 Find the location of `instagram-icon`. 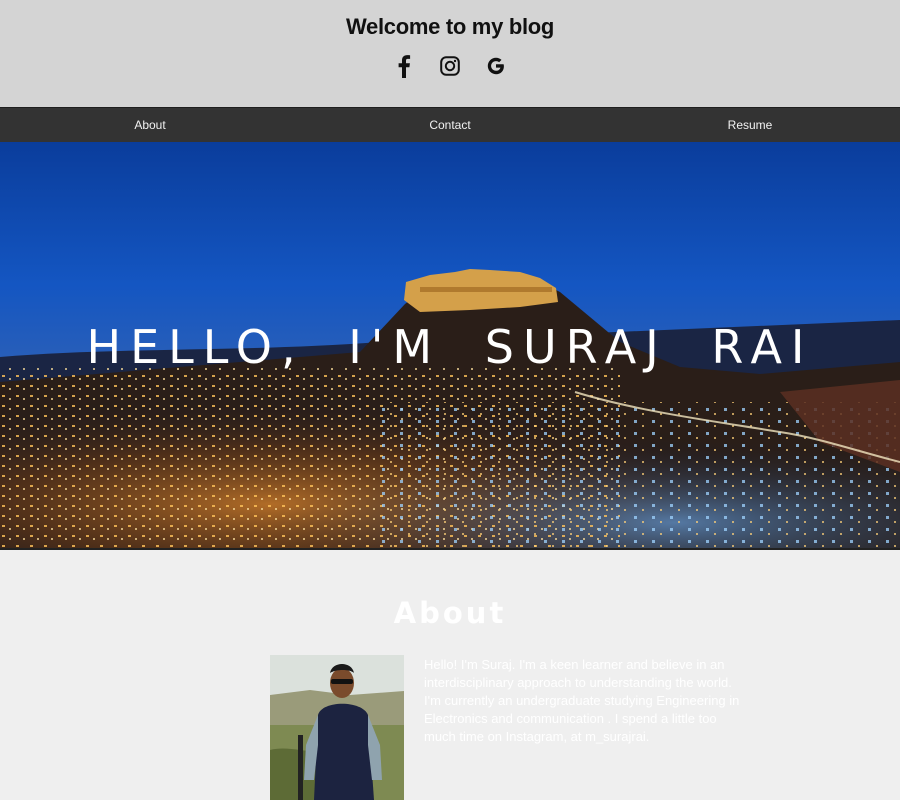

instagram-icon is located at coordinates (450, 66).